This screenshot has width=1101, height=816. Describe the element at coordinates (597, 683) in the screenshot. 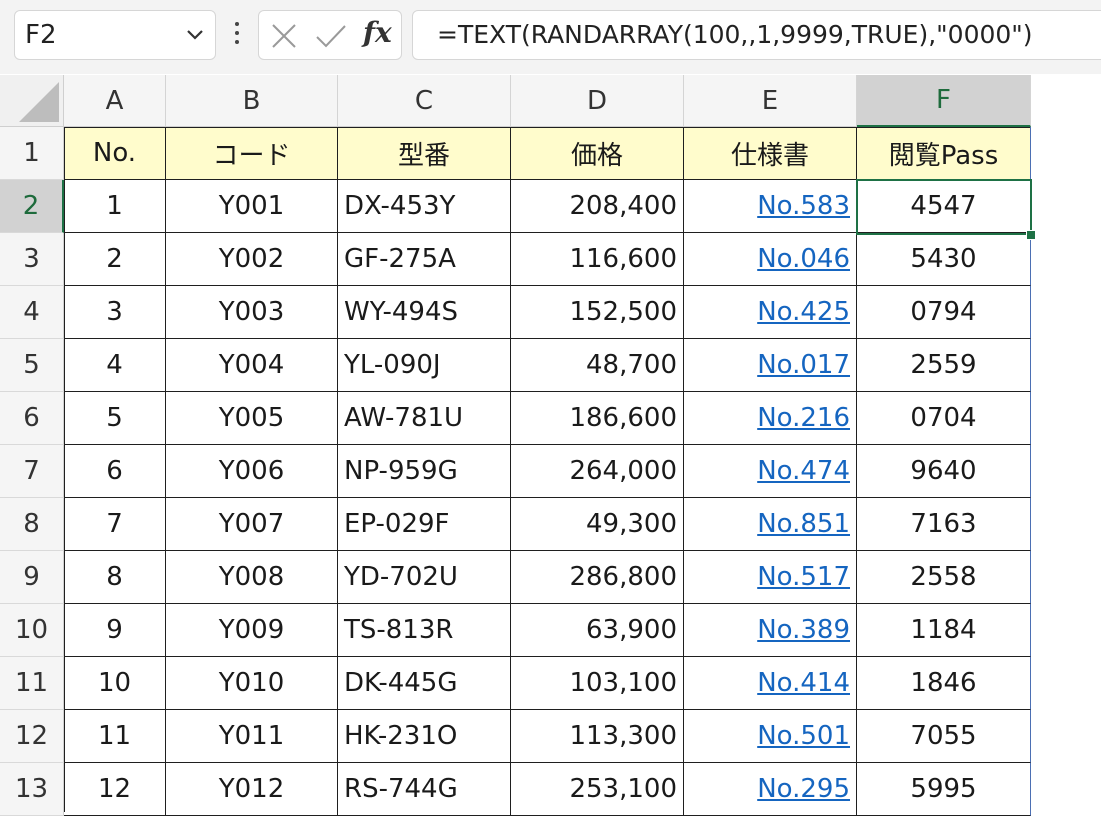

I see `table-cell-price: 103,100` at that location.